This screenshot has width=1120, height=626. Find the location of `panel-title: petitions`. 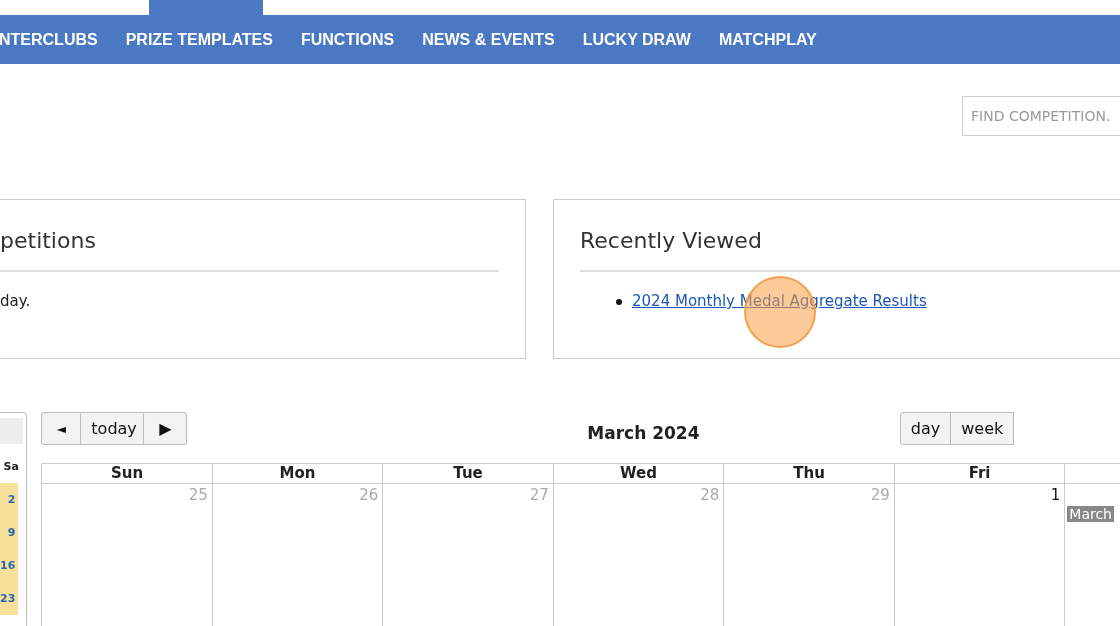

panel-title: petitions is located at coordinates (48, 241).